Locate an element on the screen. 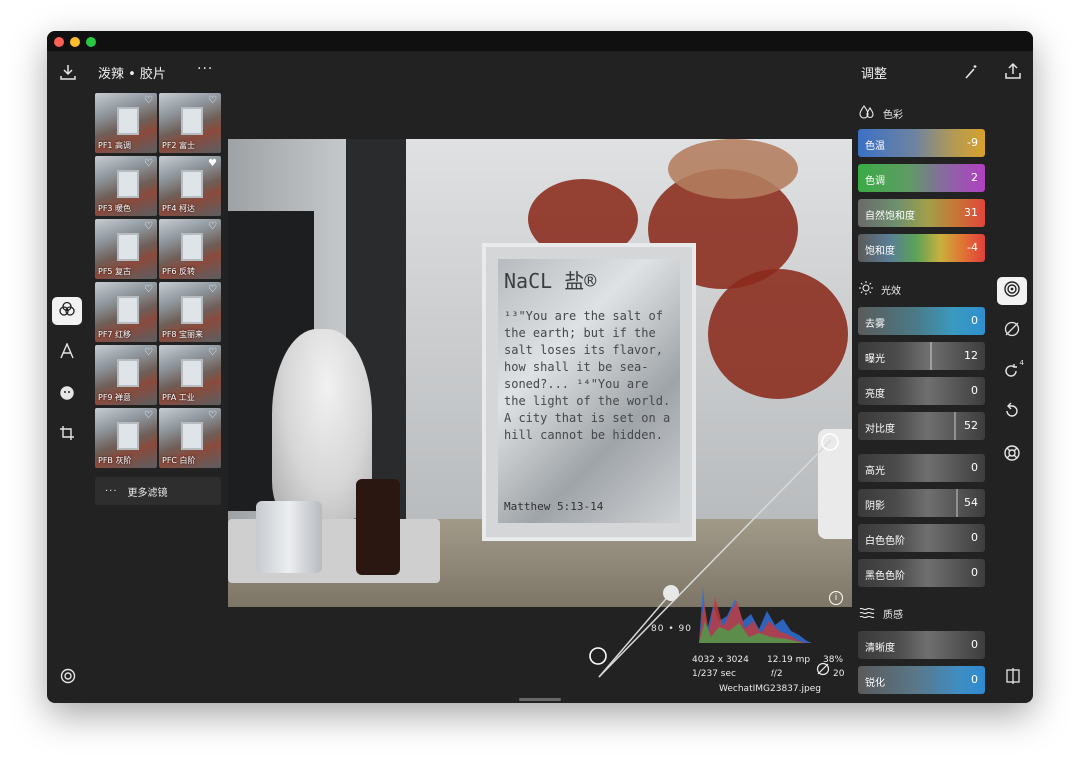 This screenshot has width=1080, height=766. slider-highlights: 高光 0 is located at coordinates (921, 468).